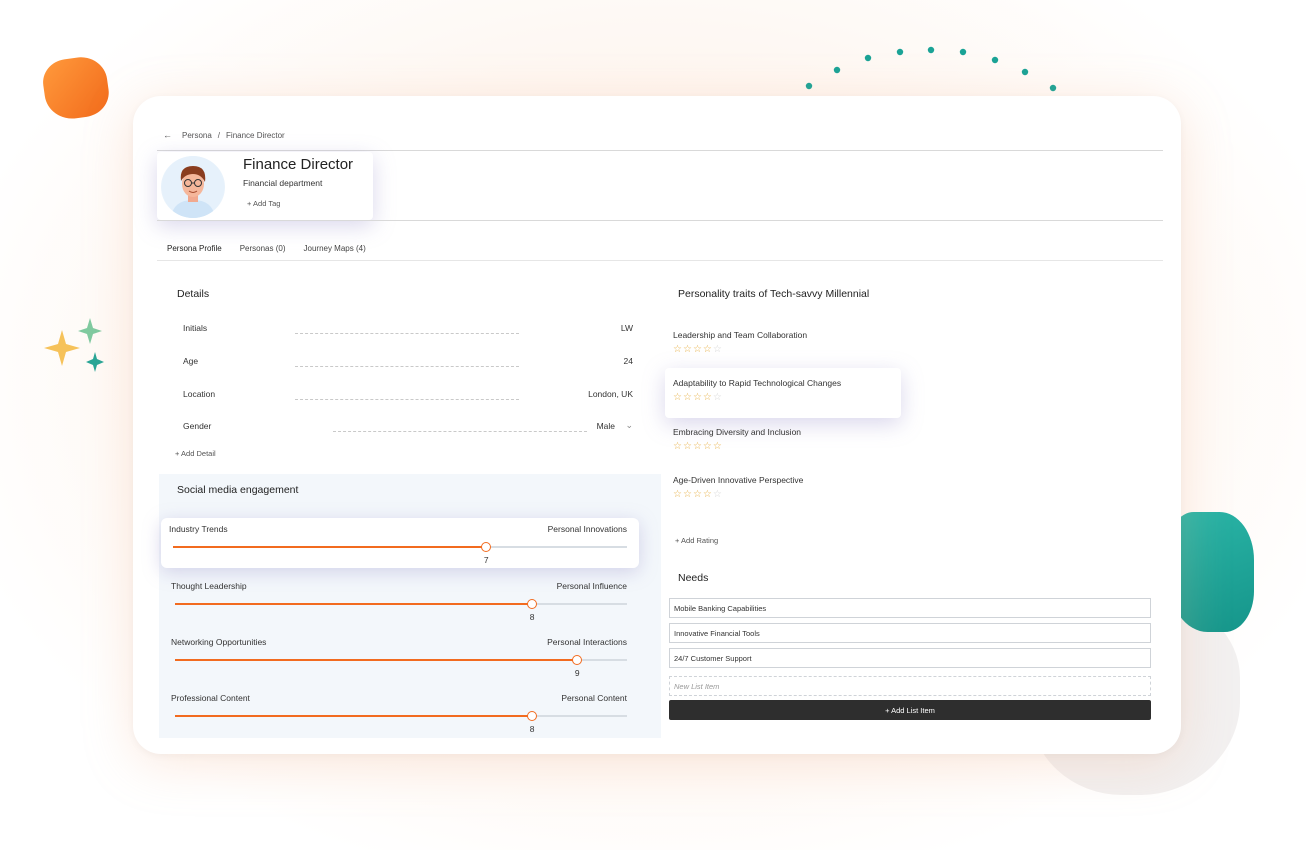  I want to click on slider-right-label: Personal Innovations, so click(587, 529).